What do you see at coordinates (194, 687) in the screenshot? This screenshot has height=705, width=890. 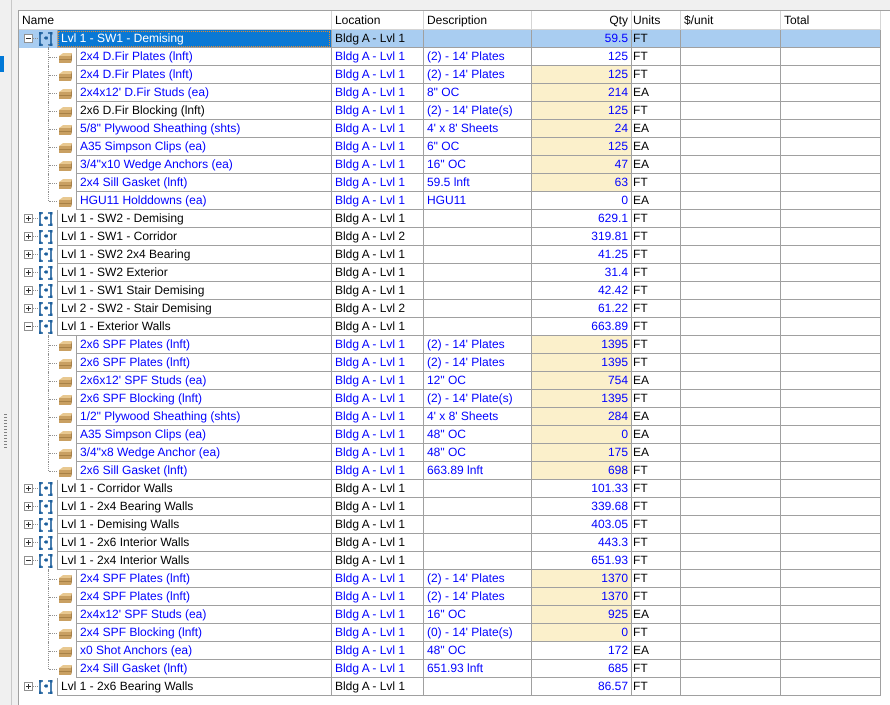 I see `table-cell: Lvl 1 - 2x6 Bearing Walls` at bounding box center [194, 687].